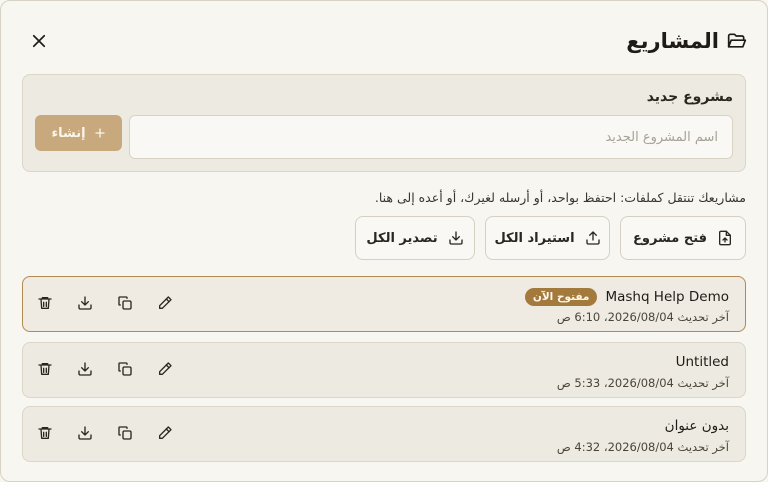 The width and height of the screenshot is (768, 482). I want to click on new-project-label: مشروع جديد, so click(689, 97).